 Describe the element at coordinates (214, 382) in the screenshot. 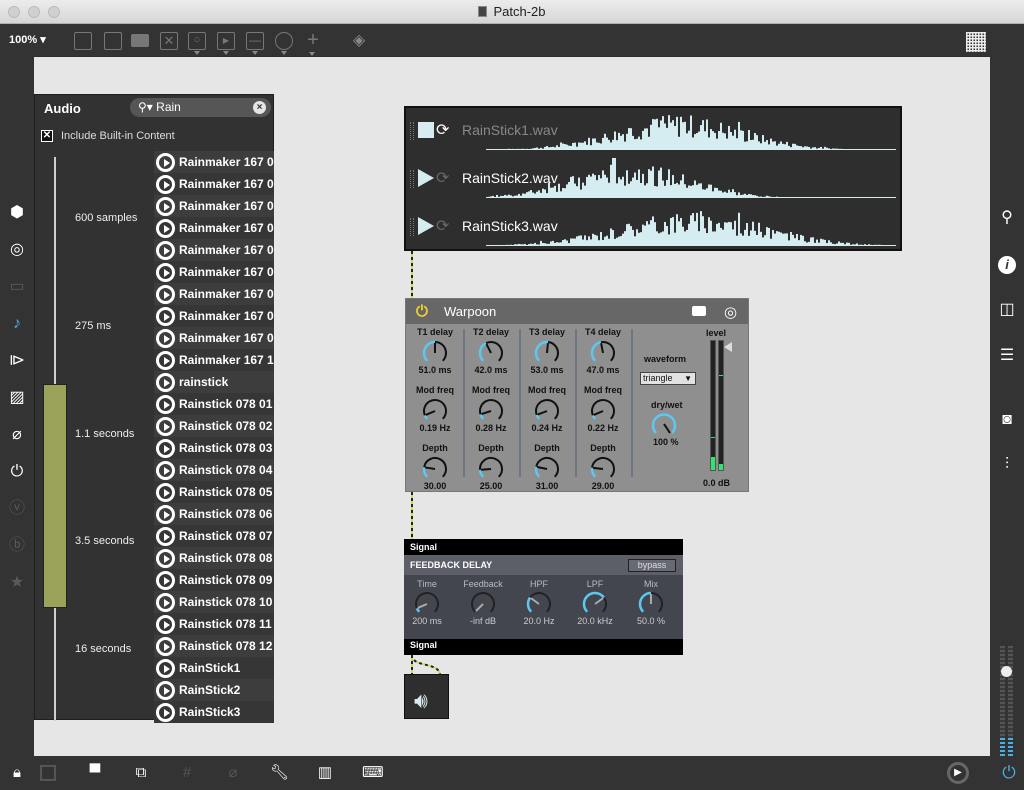

I see `list-item: rainstick` at that location.